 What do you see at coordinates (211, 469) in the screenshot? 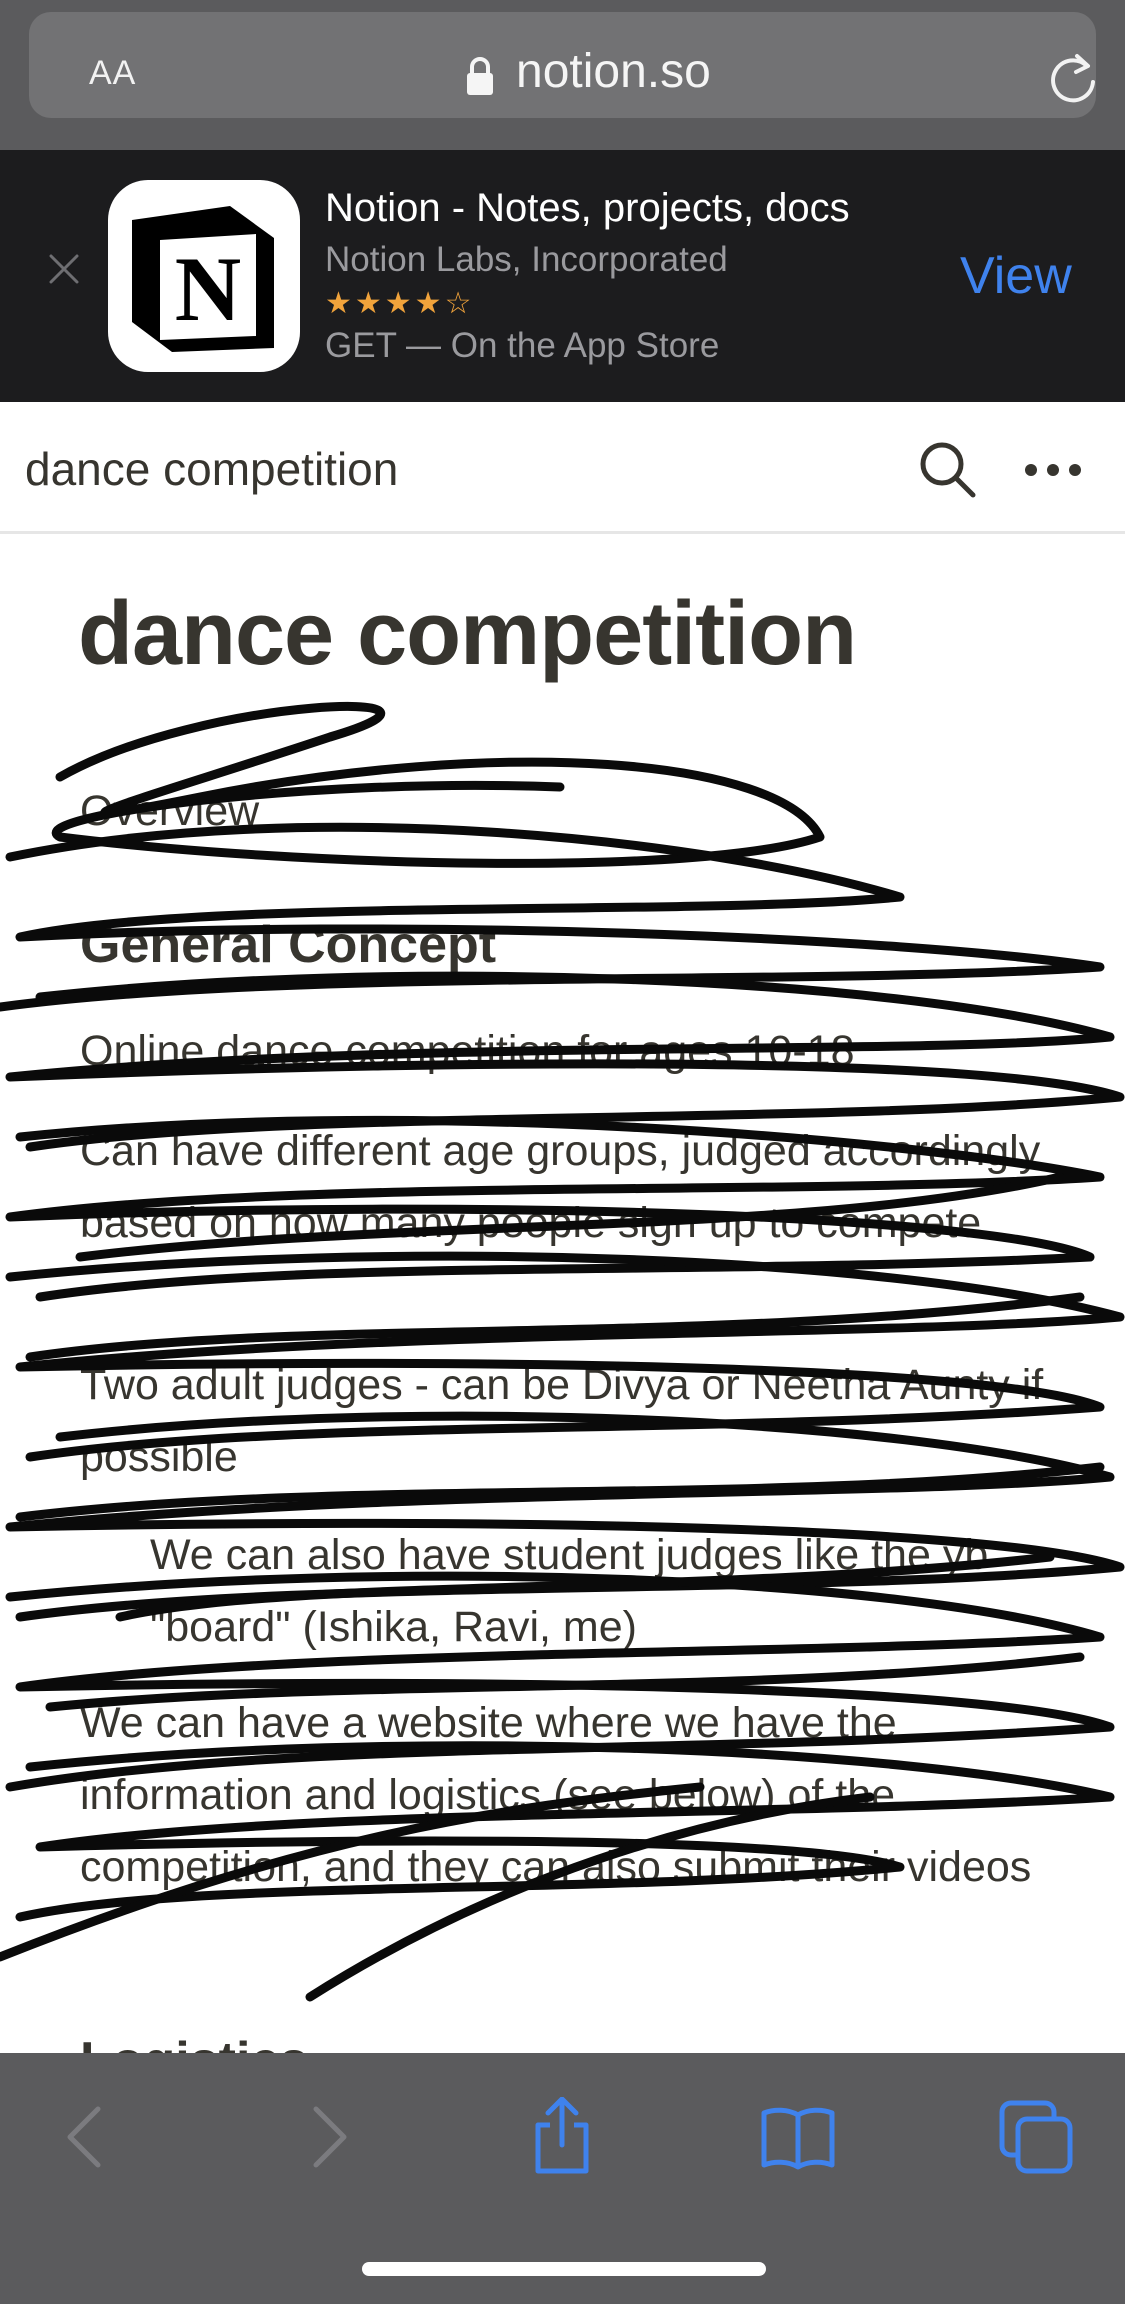
I see `breadcrumb: dance competition` at bounding box center [211, 469].